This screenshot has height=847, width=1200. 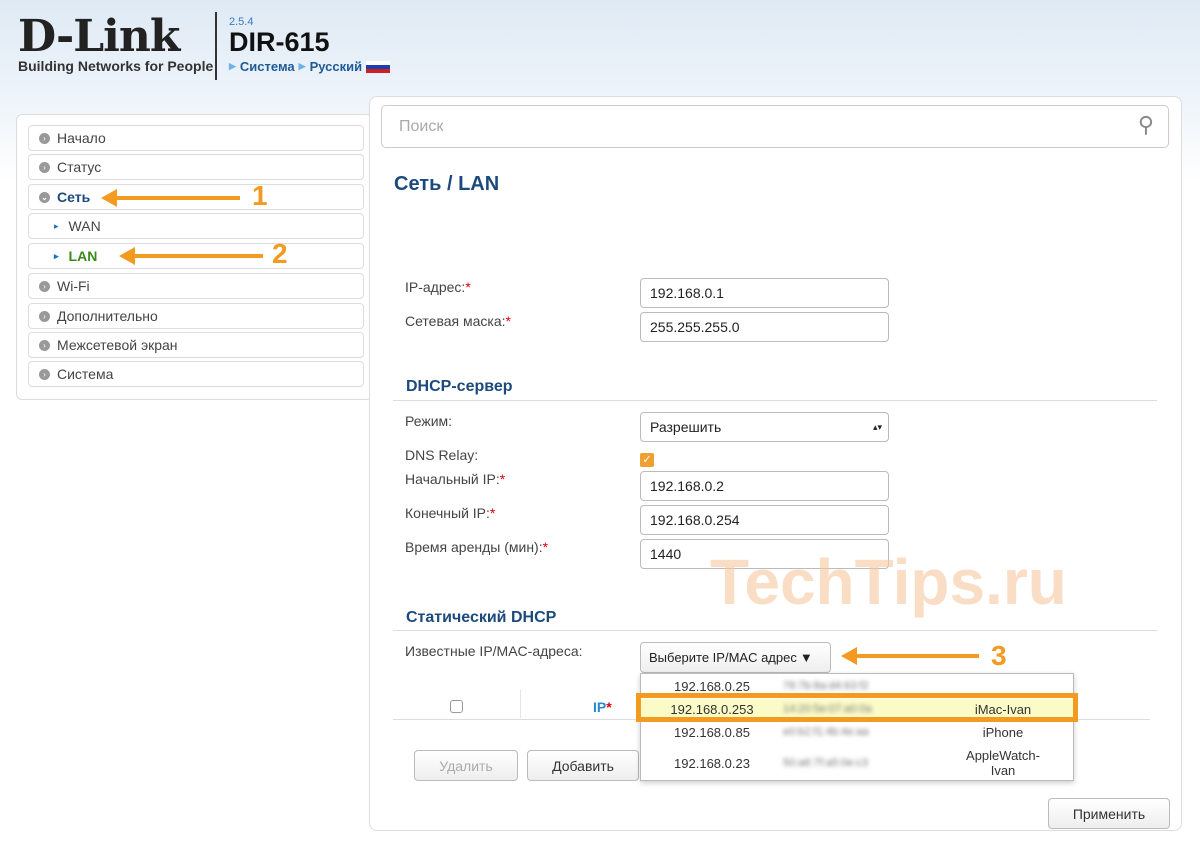 What do you see at coordinates (602, 707) in the screenshot?
I see `ip-column-header: IP*` at bounding box center [602, 707].